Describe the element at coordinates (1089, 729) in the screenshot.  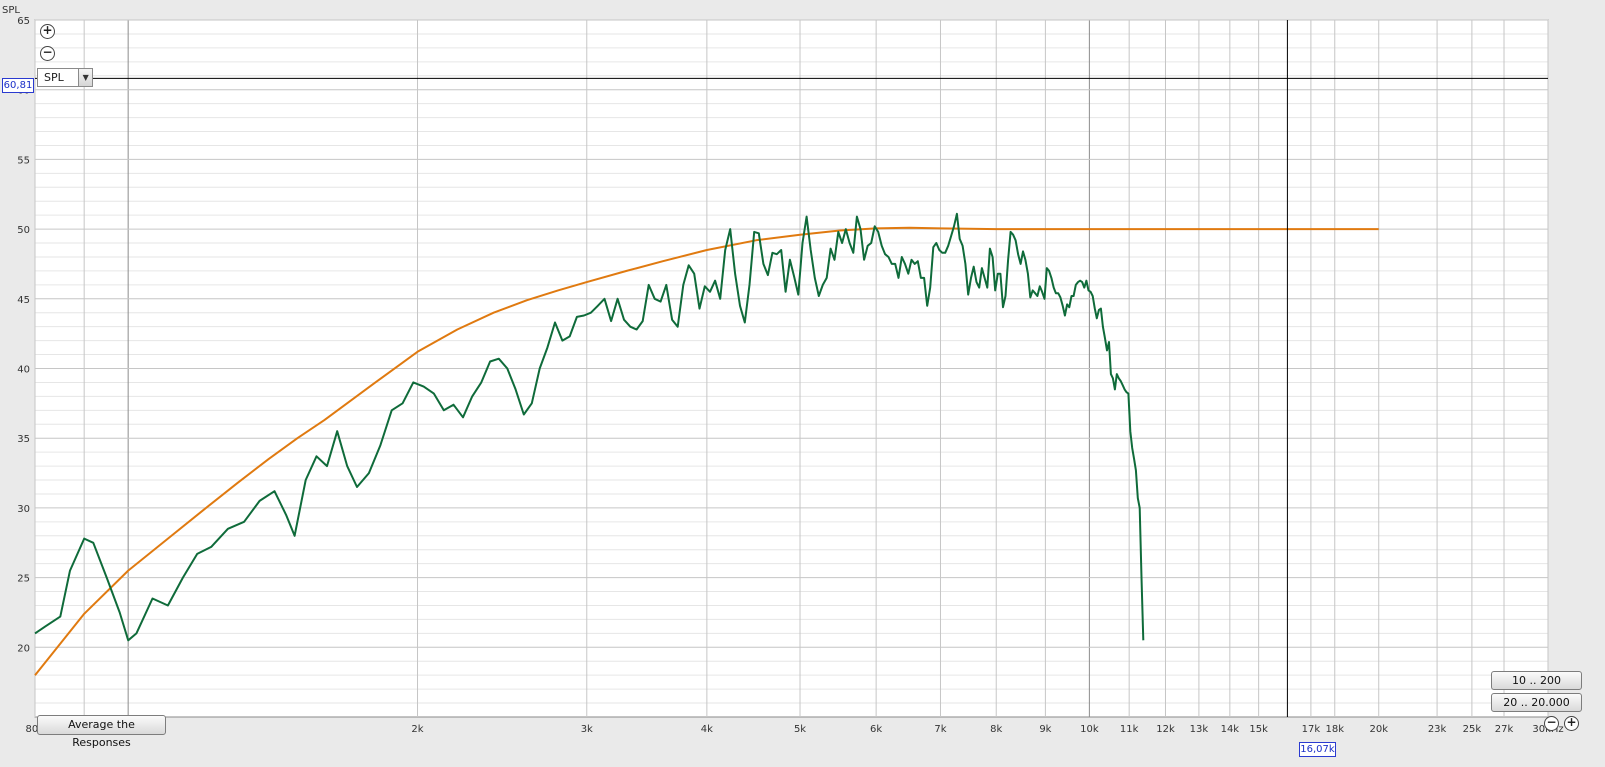
I see `x-tick-label: 10k` at that location.